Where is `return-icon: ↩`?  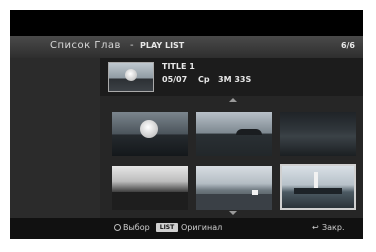 return-icon: ↩ is located at coordinates (315, 227).